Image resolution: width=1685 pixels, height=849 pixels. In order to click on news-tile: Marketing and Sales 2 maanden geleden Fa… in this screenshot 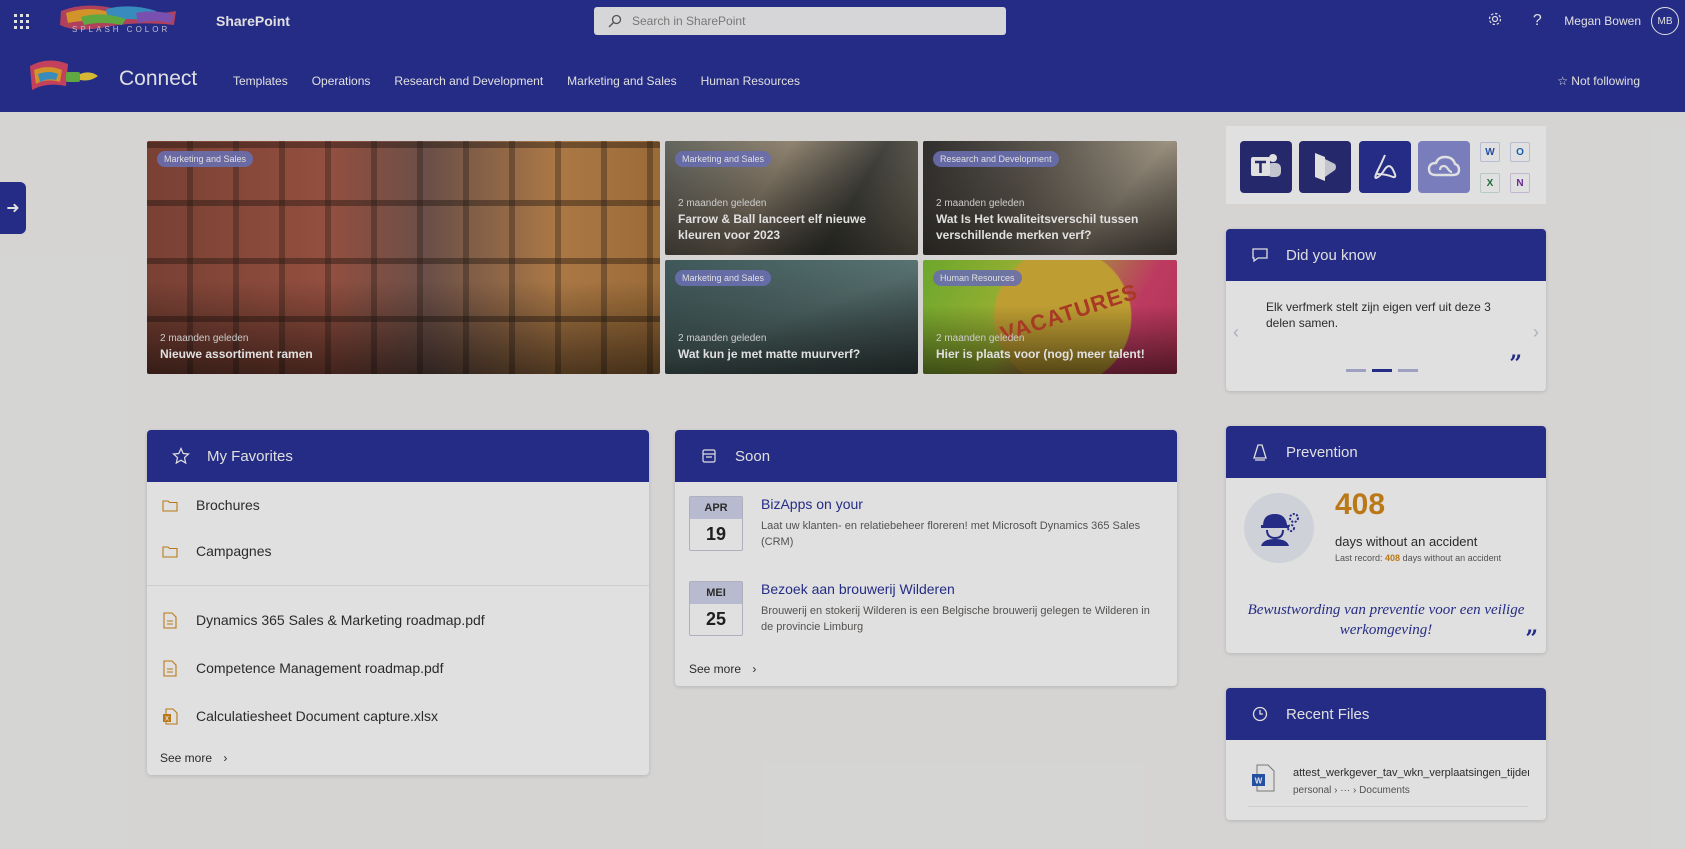, I will do `click(791, 198)`.